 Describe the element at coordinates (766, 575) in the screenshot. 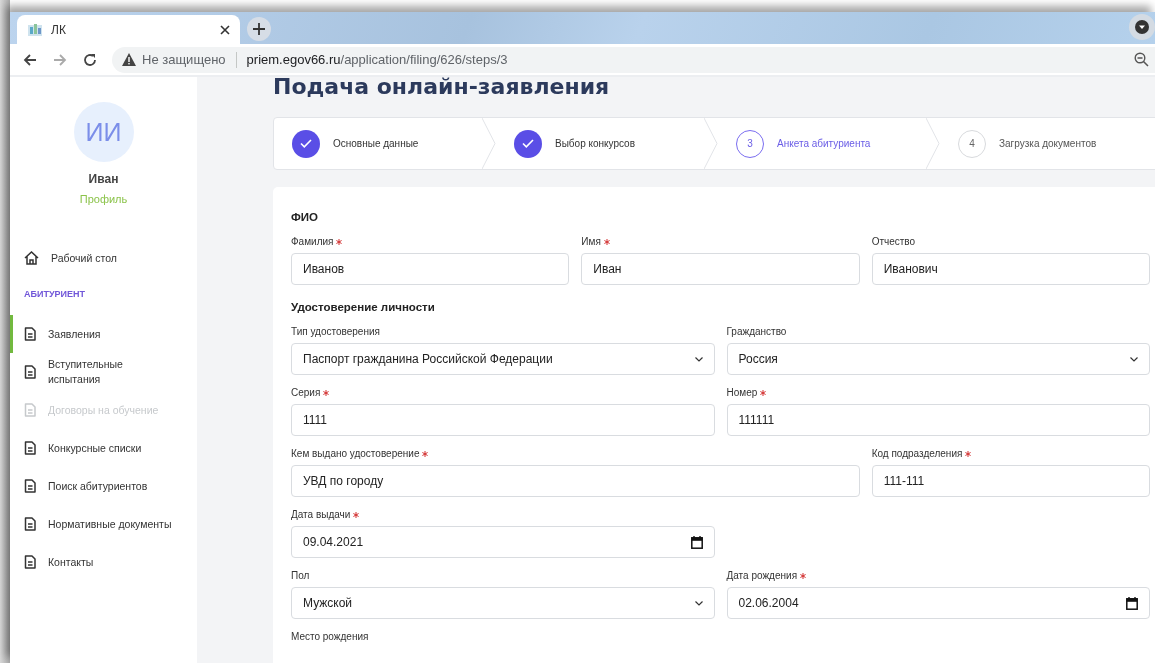

I see `field-label: Дата рождения` at that location.